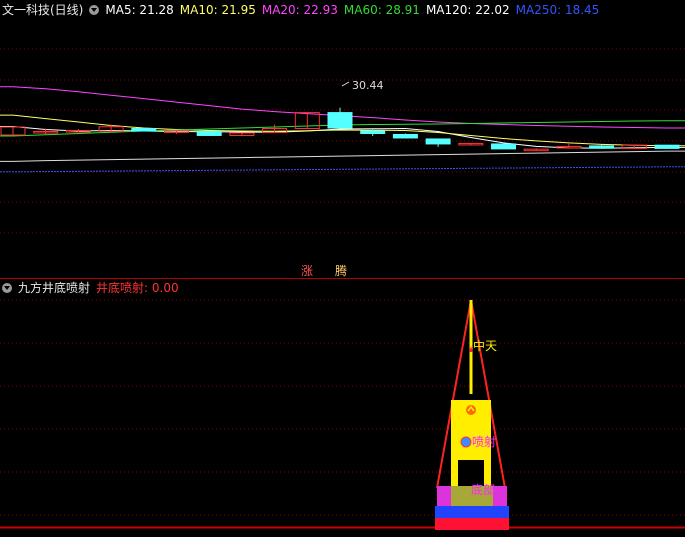 The height and width of the screenshot is (537, 685). I want to click on ma-line-ma120, so click(342, 156).